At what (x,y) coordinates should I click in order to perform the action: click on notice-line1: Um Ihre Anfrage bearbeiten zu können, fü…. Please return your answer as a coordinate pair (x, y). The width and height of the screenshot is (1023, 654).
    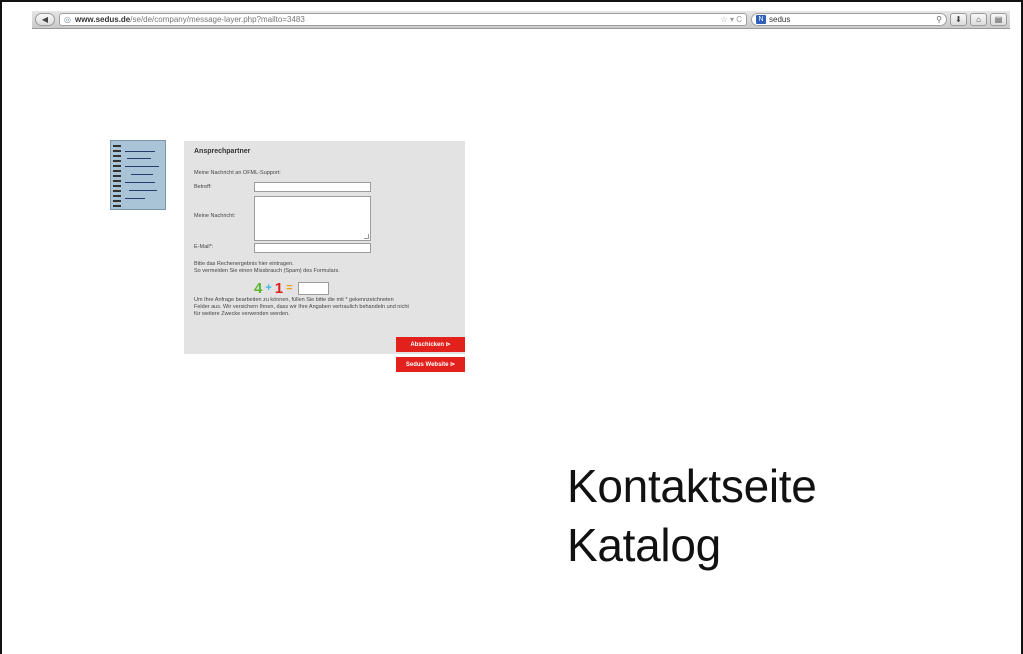
    Looking at the image, I should click on (294, 300).